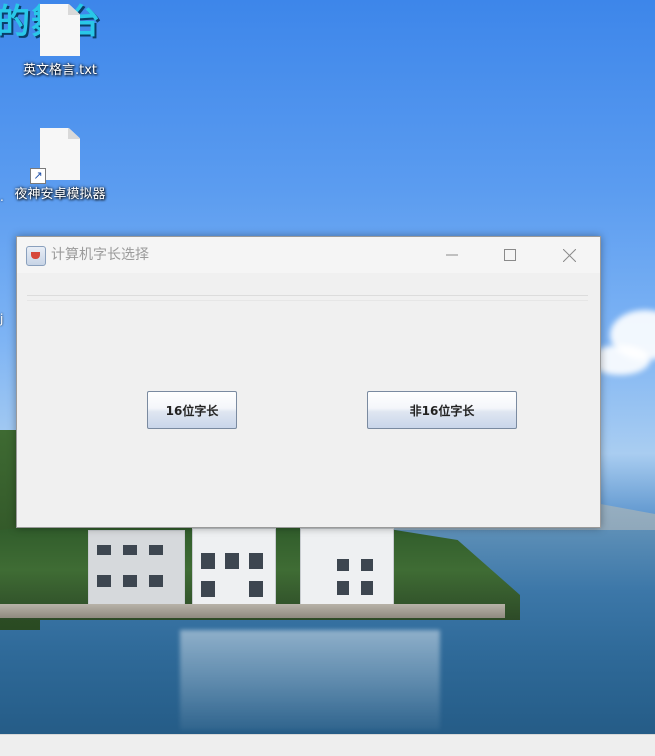 The height and width of the screenshot is (756, 655). What do you see at coordinates (307, 298) in the screenshot?
I see `menu-bar-separator` at bounding box center [307, 298].